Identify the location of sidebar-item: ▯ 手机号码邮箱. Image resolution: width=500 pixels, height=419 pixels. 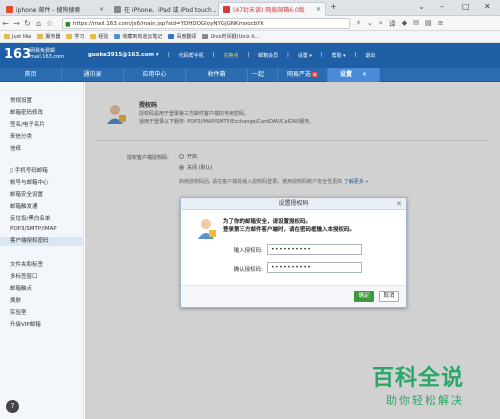
(29, 170).